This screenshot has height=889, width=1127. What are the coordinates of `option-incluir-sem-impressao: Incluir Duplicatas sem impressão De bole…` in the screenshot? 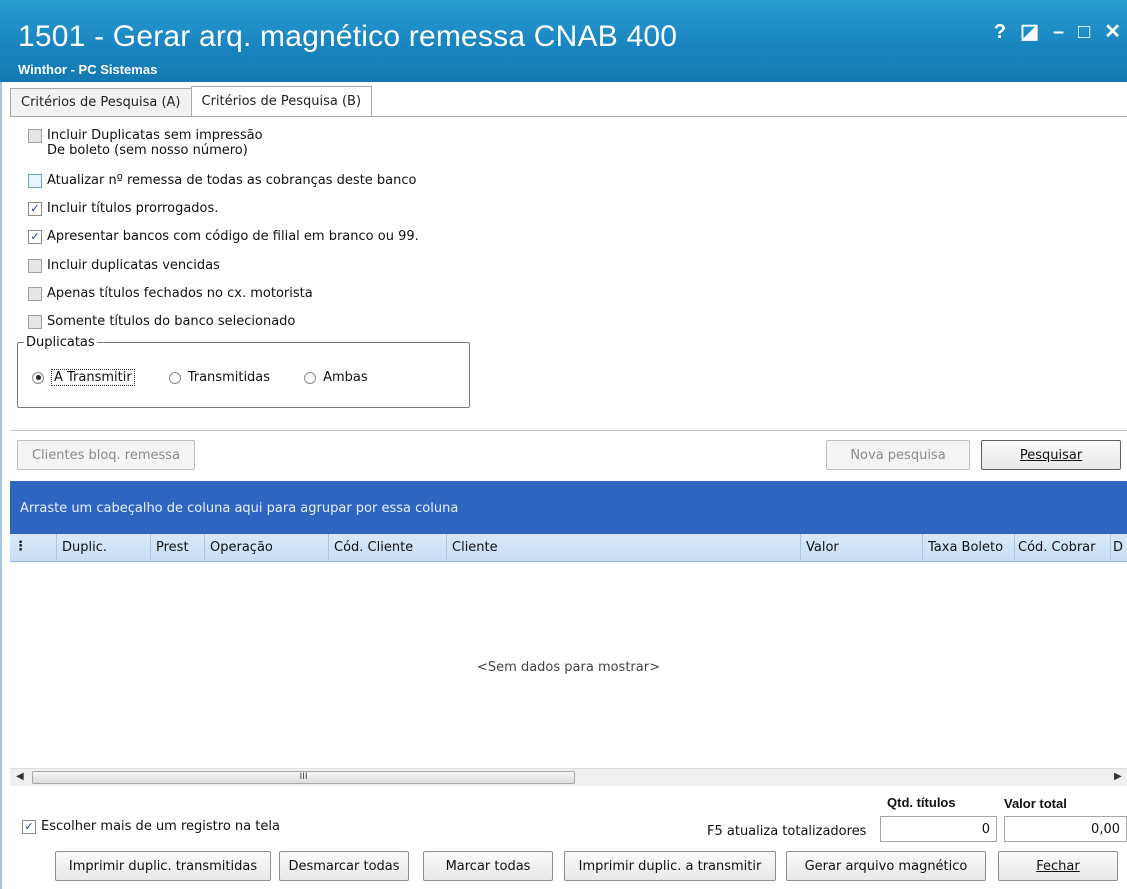 It's located at (145, 143).